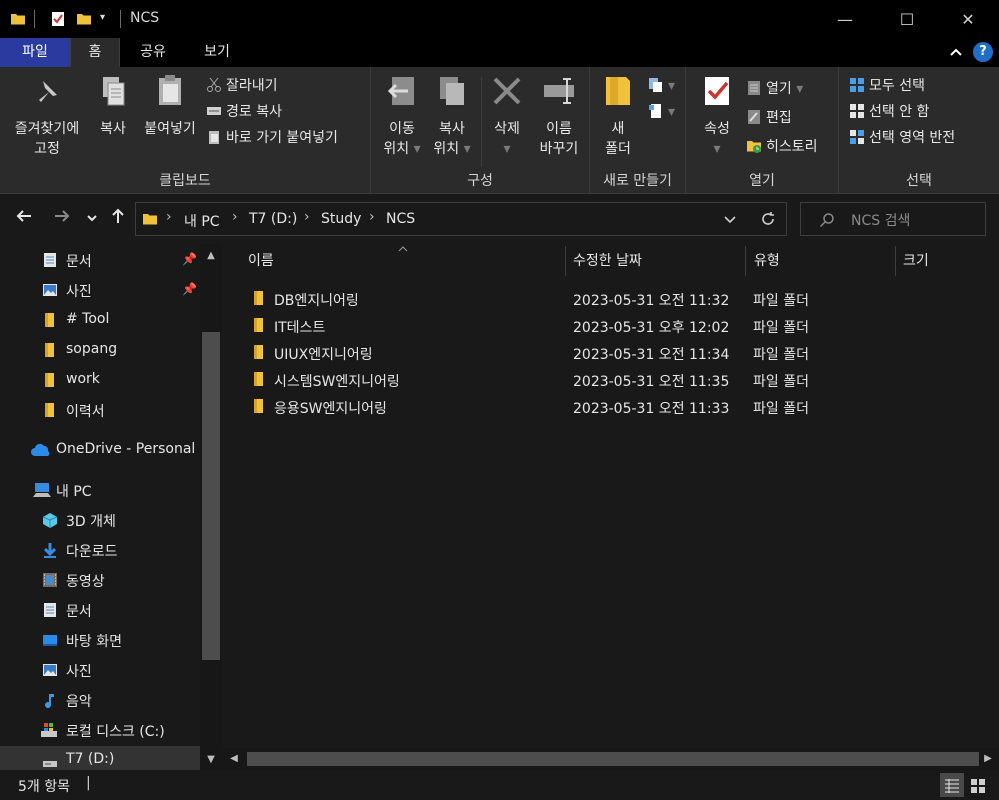 This screenshot has height=800, width=999. What do you see at coordinates (100, 550) in the screenshot?
I see `nav-item-downloads: 다운로드` at bounding box center [100, 550].